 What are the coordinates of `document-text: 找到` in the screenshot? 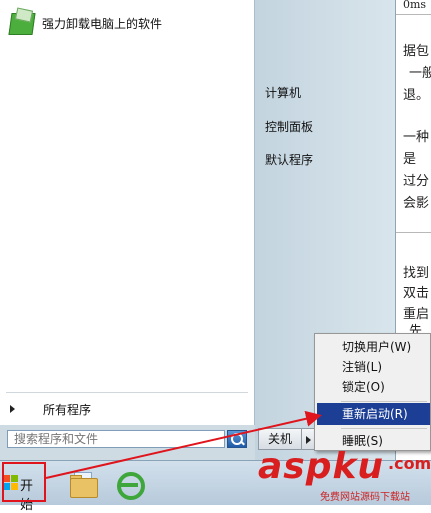 It's located at (416, 273).